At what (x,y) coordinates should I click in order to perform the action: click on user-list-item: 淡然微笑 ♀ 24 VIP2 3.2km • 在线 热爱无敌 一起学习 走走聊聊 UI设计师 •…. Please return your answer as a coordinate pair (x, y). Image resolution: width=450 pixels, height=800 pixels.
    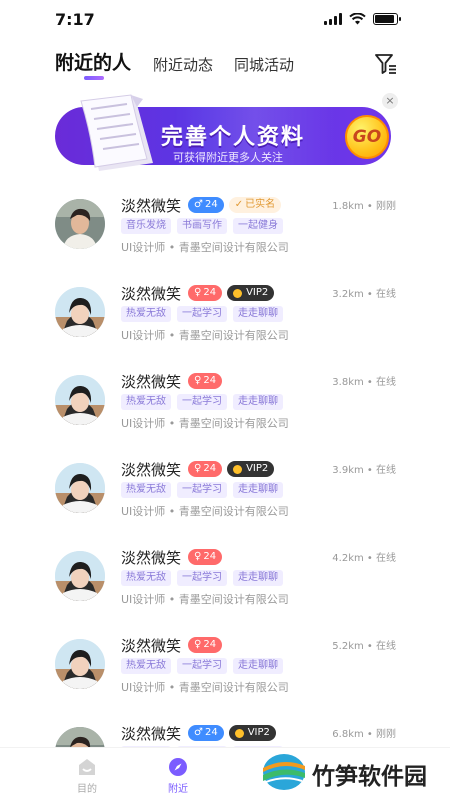
    Looking at the image, I should click on (226, 320).